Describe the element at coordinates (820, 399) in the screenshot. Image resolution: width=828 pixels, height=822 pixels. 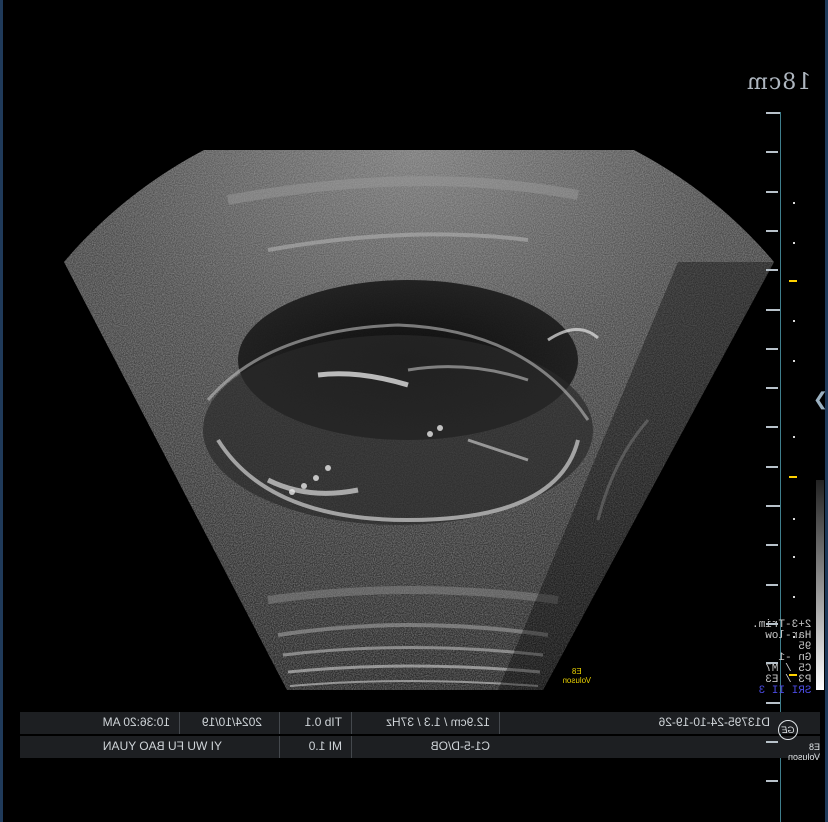
I see `chevron-right-icon: ❯` at that location.